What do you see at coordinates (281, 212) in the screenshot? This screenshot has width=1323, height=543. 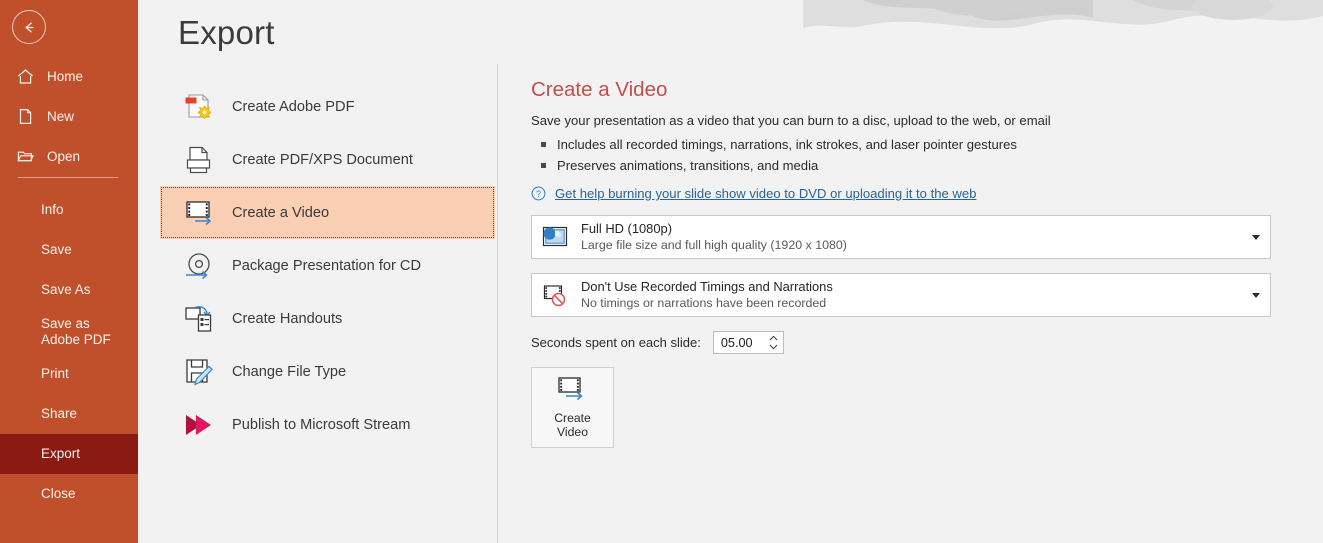 I see `export-option-label: Create a Video` at bounding box center [281, 212].